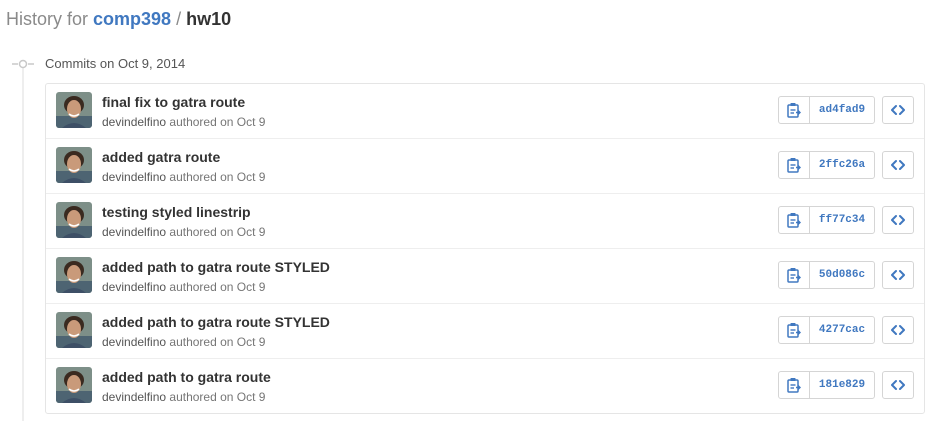 The image size is (930, 421). What do you see at coordinates (186, 377) in the screenshot?
I see `commit-title-link: added path to gatra route` at bounding box center [186, 377].